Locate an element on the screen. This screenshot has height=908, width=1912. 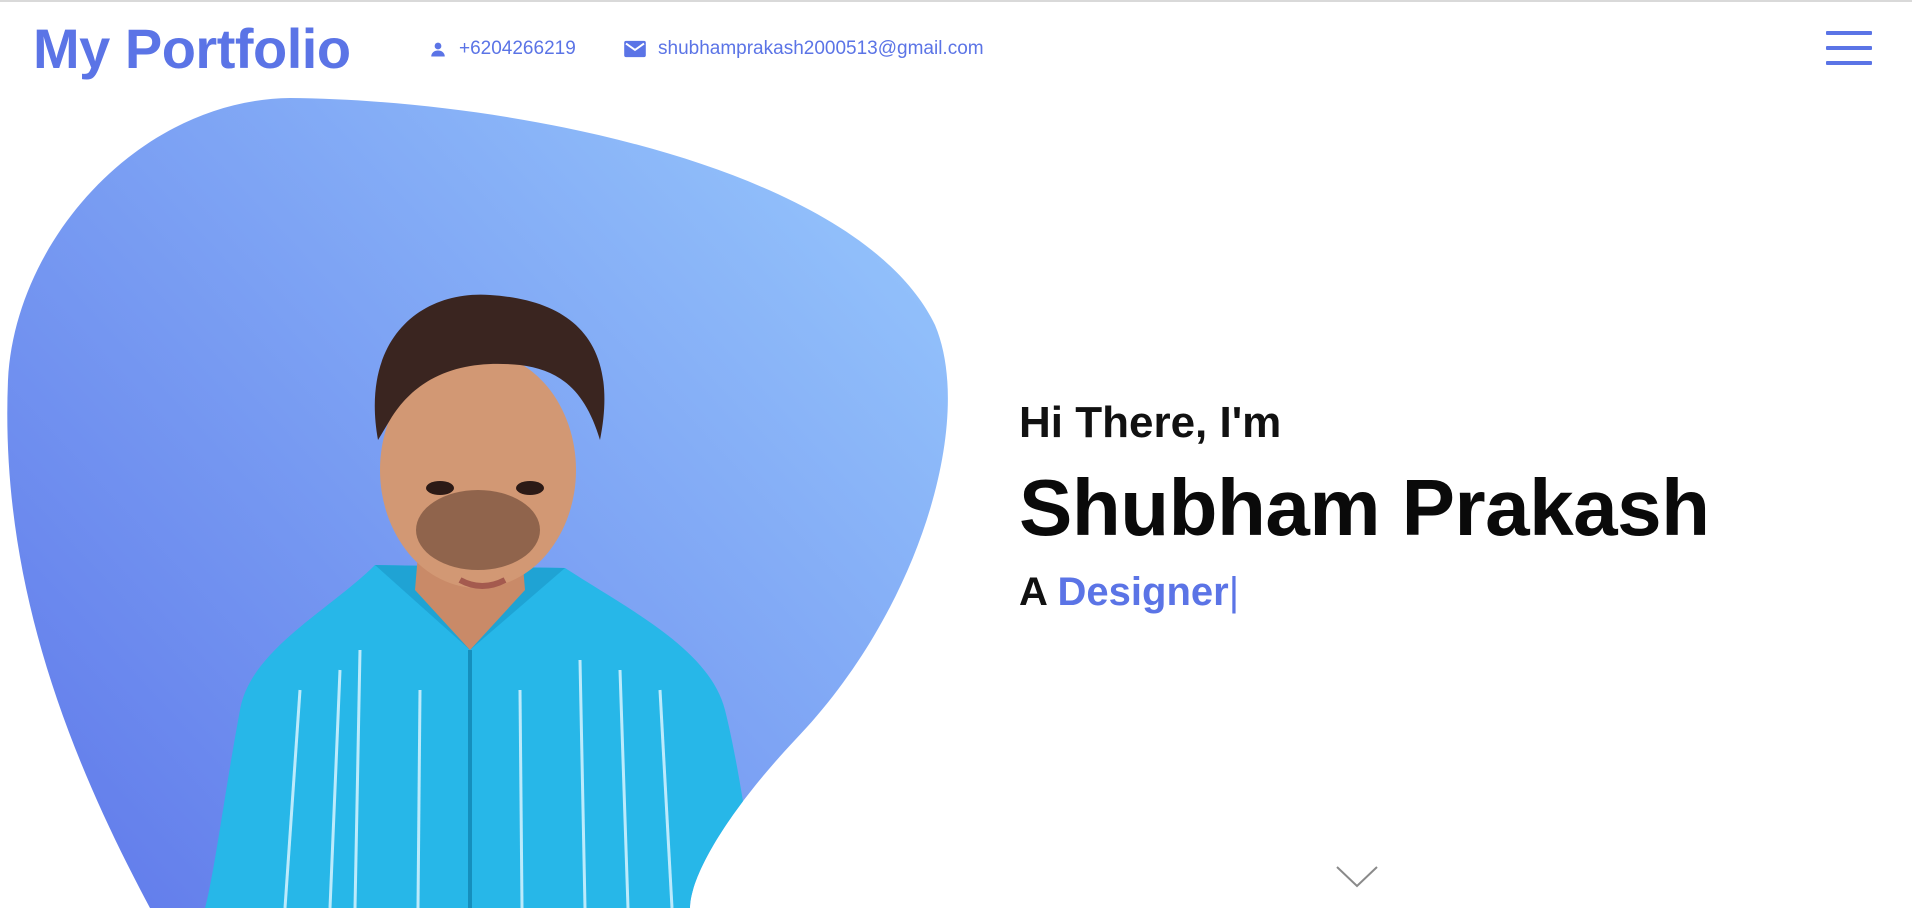
greeting: Hi There, I'm is located at coordinates (1150, 422).